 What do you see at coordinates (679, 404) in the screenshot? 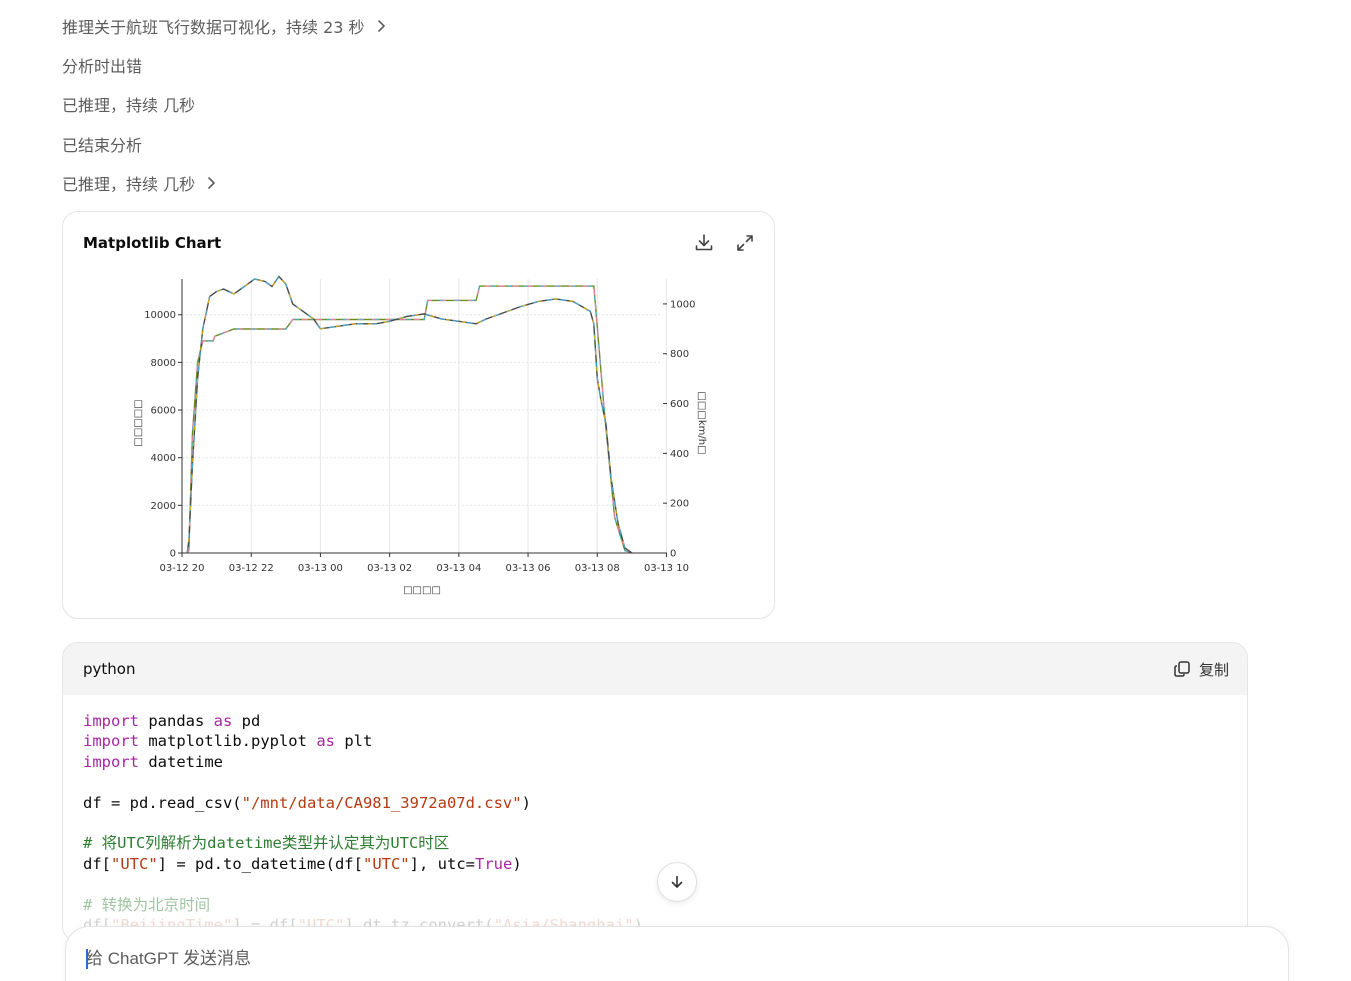
I see `y-right-tick-label: 600` at bounding box center [679, 404].